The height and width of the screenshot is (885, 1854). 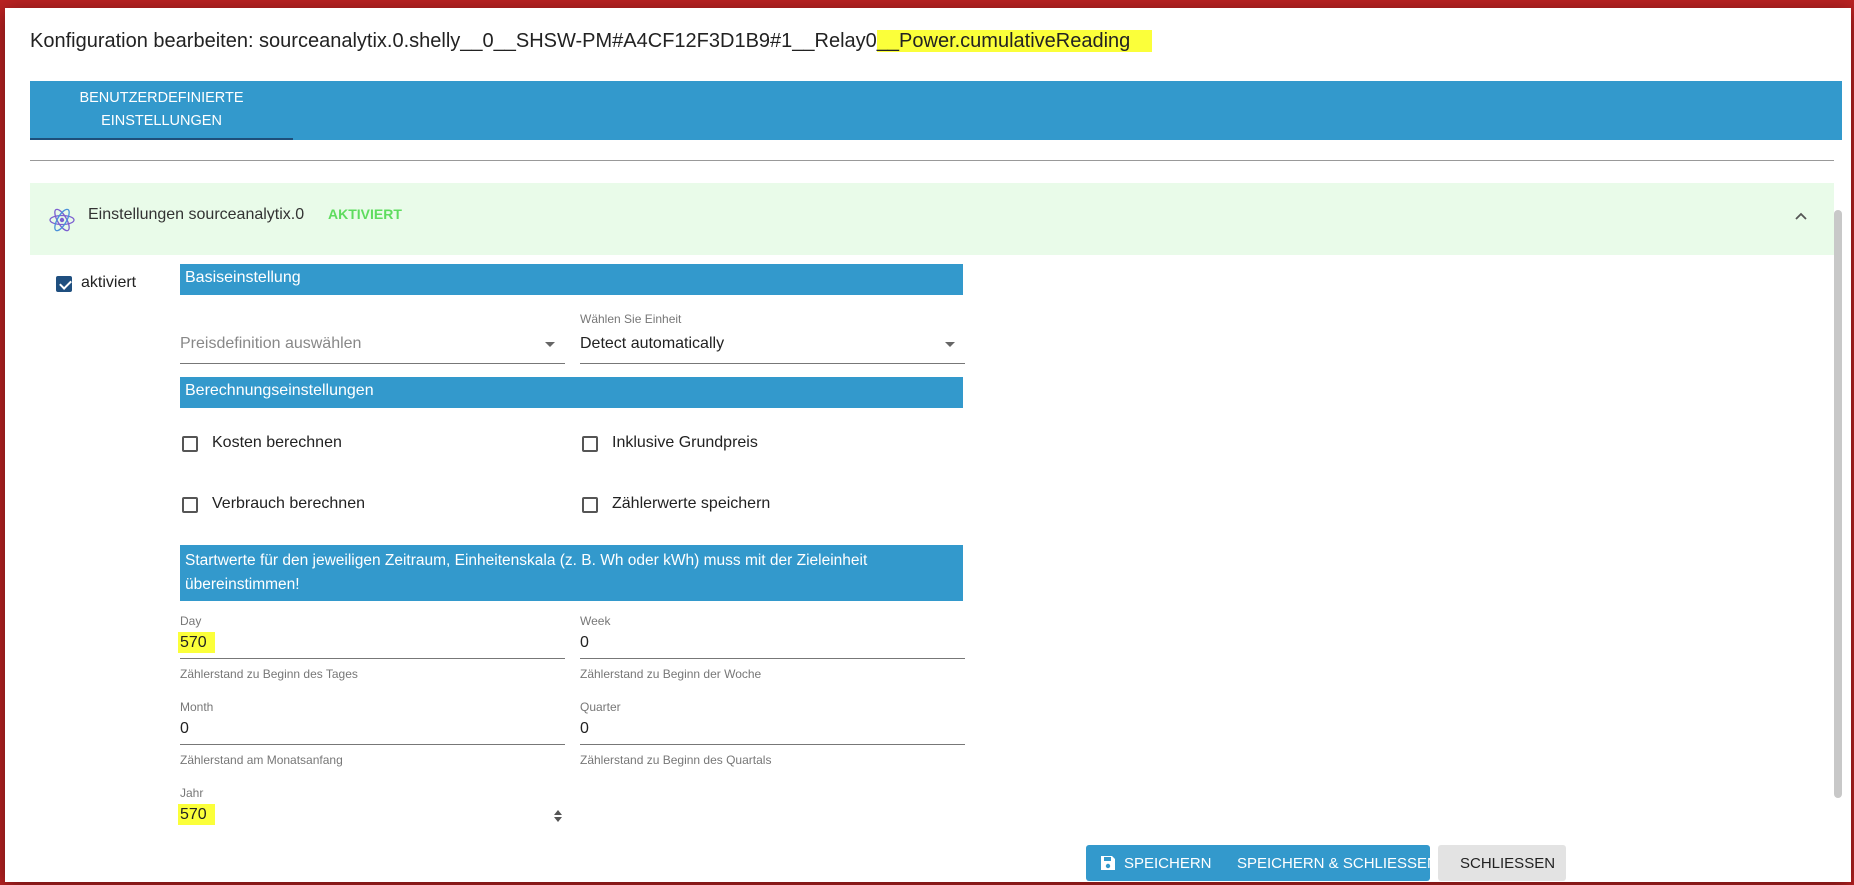 What do you see at coordinates (197, 707) in the screenshot?
I see `month-label: Month` at bounding box center [197, 707].